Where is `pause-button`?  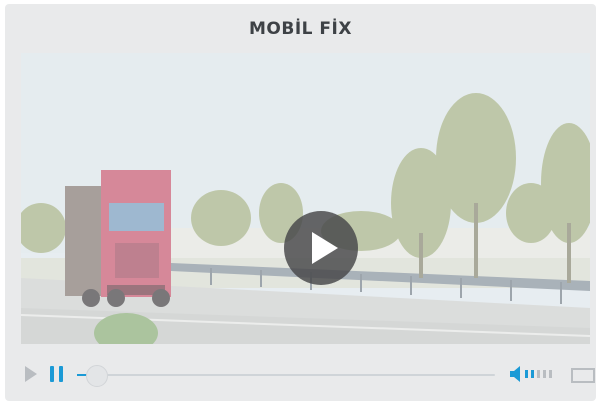 pause-button is located at coordinates (57, 376).